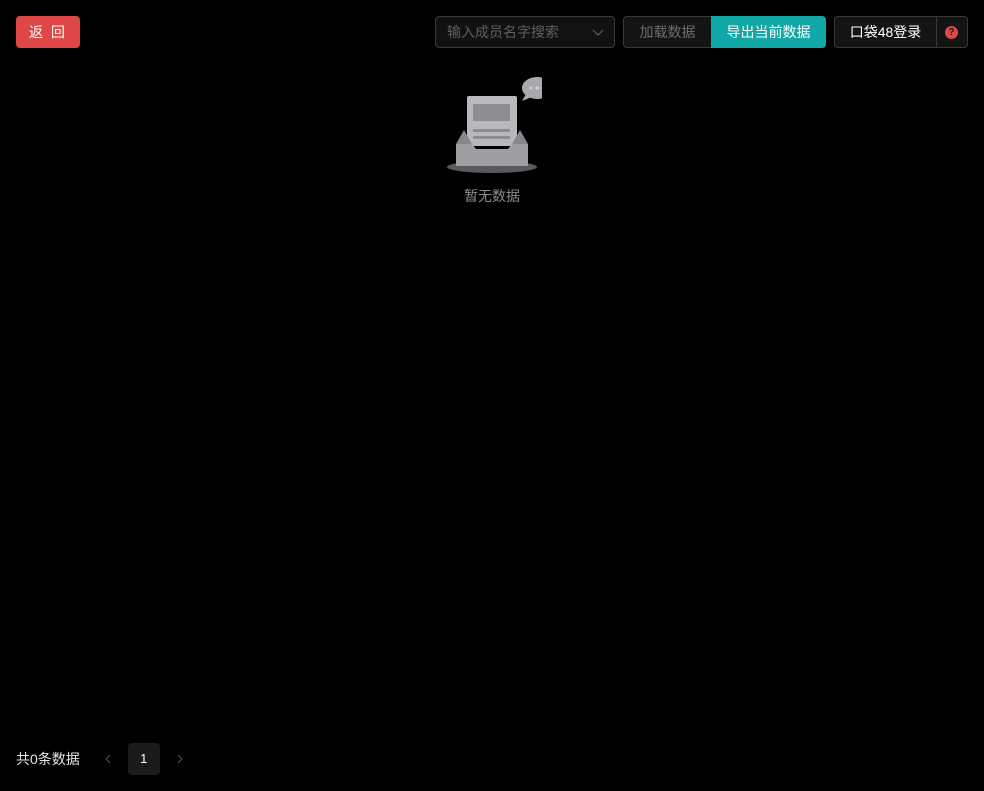  Describe the element at coordinates (48, 32) in the screenshot. I see `back-button: 返 回` at that location.